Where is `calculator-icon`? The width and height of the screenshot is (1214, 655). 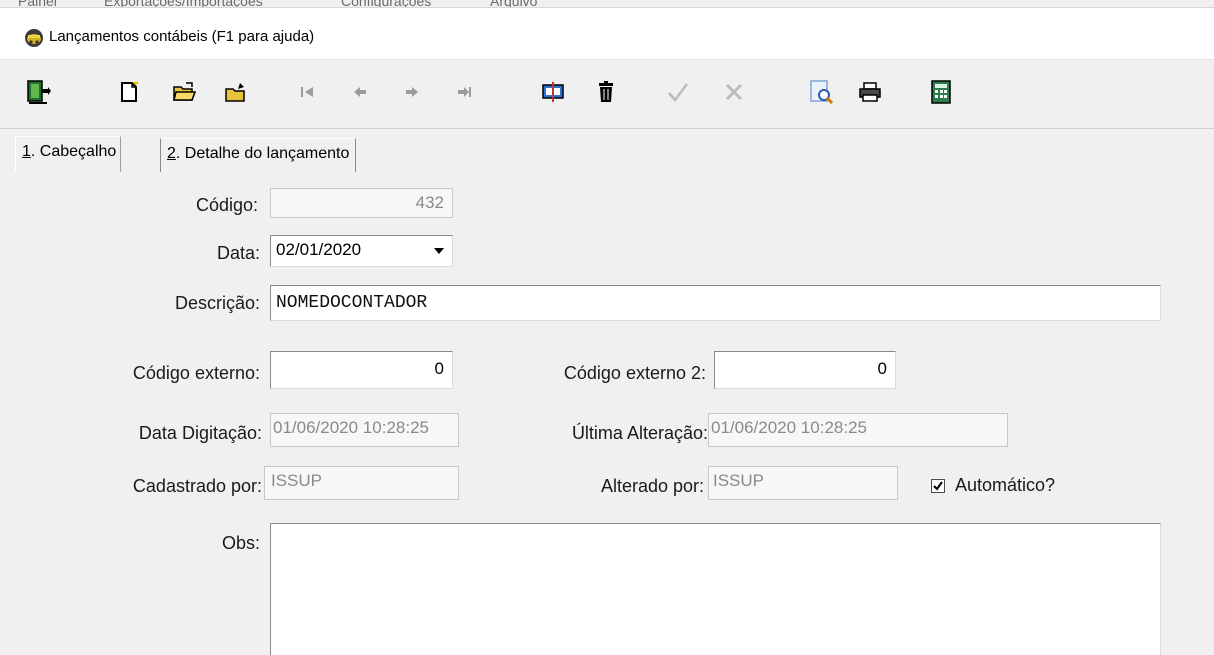
calculator-icon is located at coordinates (941, 92).